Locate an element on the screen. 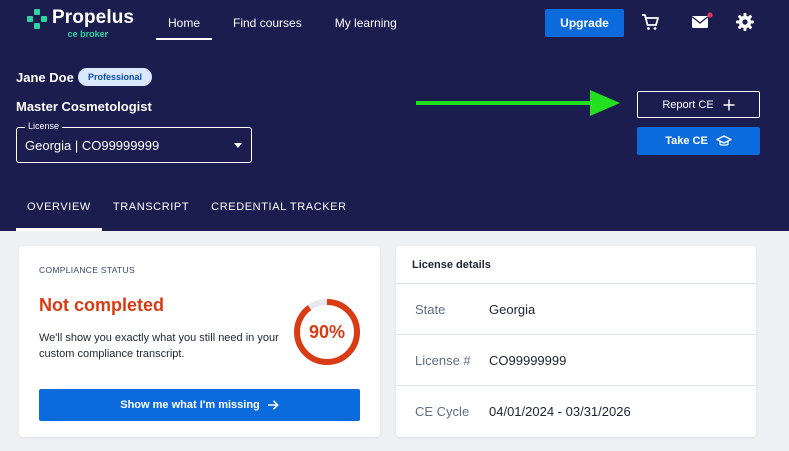 Image resolution: width=789 pixels, height=451 pixels. license-select: License Georgia | CO99999999 is located at coordinates (134, 142).